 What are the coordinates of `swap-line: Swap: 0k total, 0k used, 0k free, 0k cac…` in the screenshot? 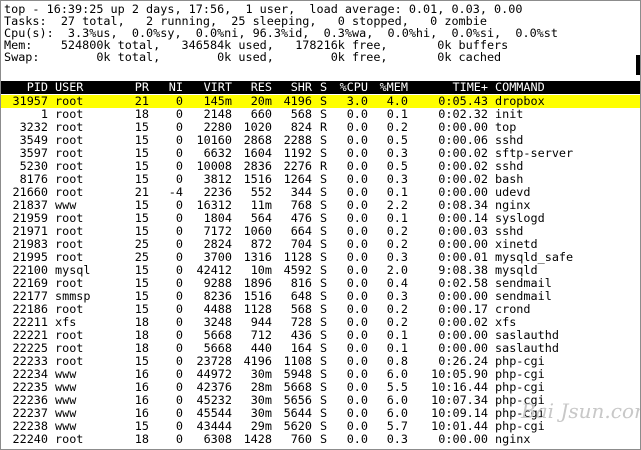 It's located at (253, 57).